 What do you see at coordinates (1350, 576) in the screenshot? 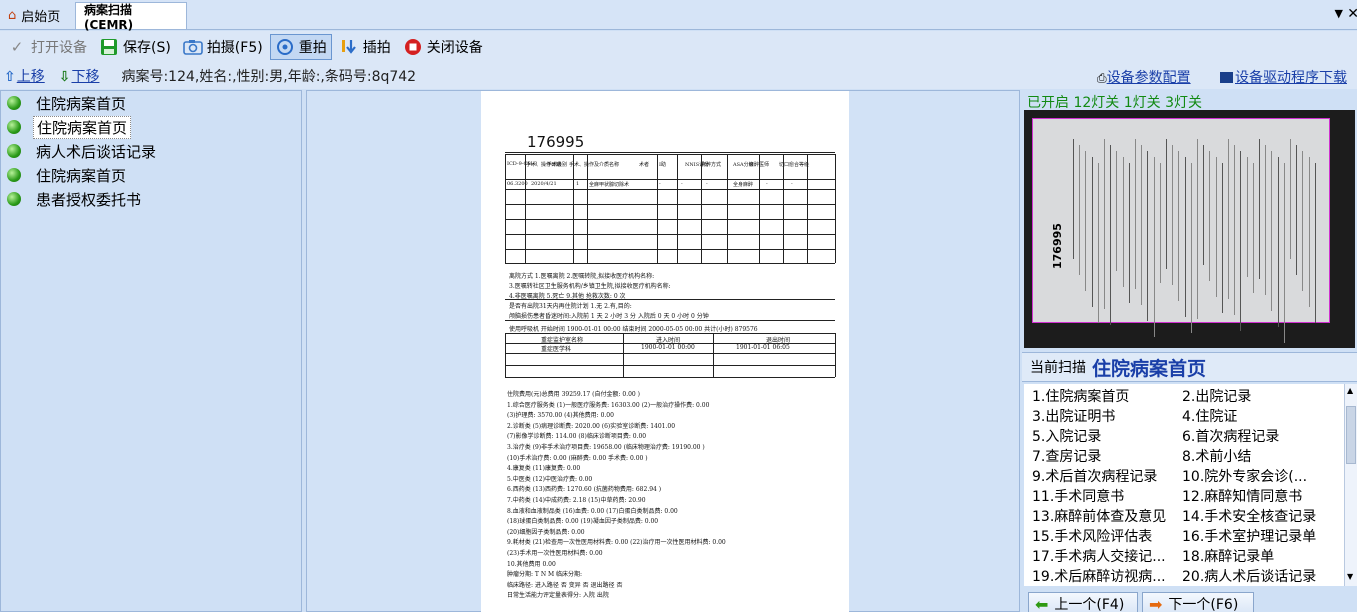
I see `scroll-down-icon: ▼` at bounding box center [1350, 576].